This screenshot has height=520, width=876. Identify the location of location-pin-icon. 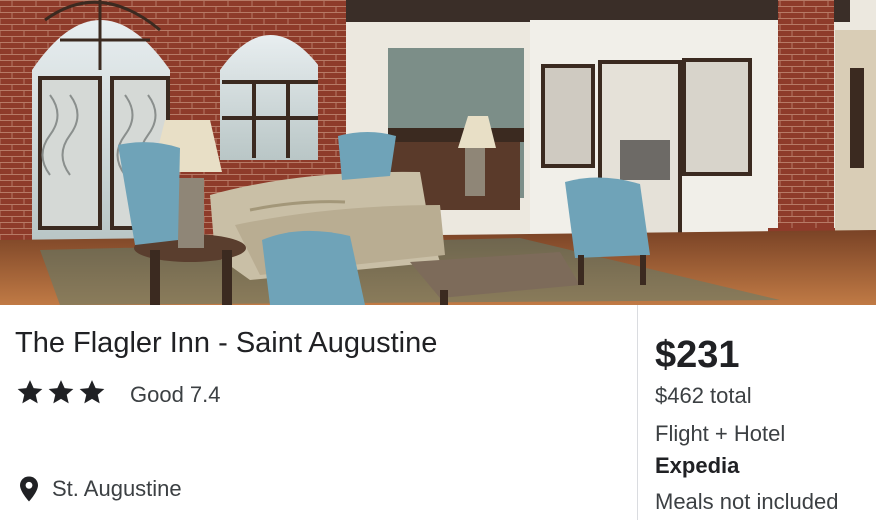
(29, 489).